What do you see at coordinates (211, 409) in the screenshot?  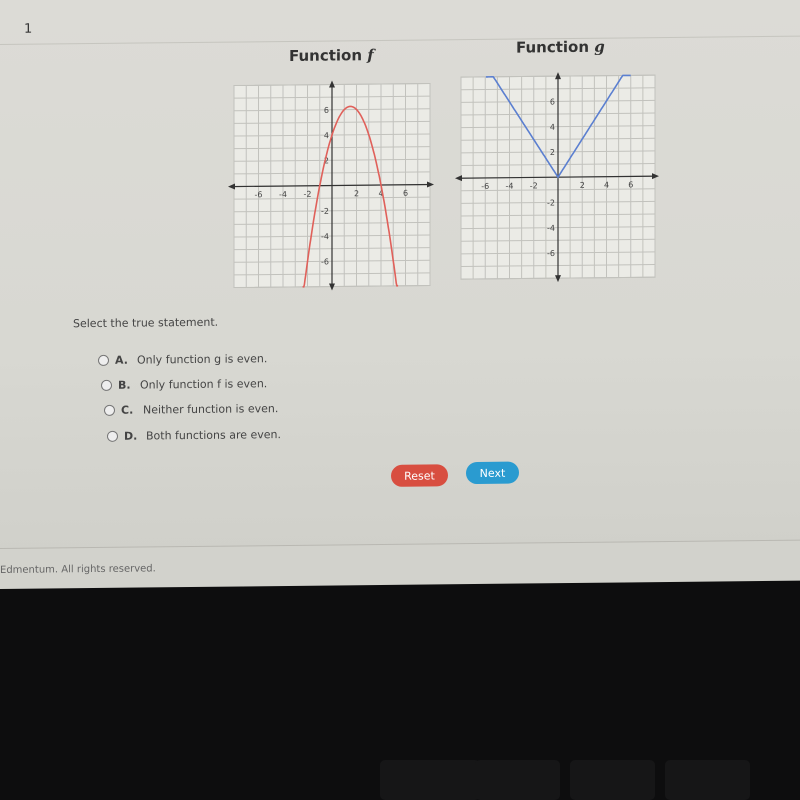 I see `option-c-text: Neither function is even.` at bounding box center [211, 409].